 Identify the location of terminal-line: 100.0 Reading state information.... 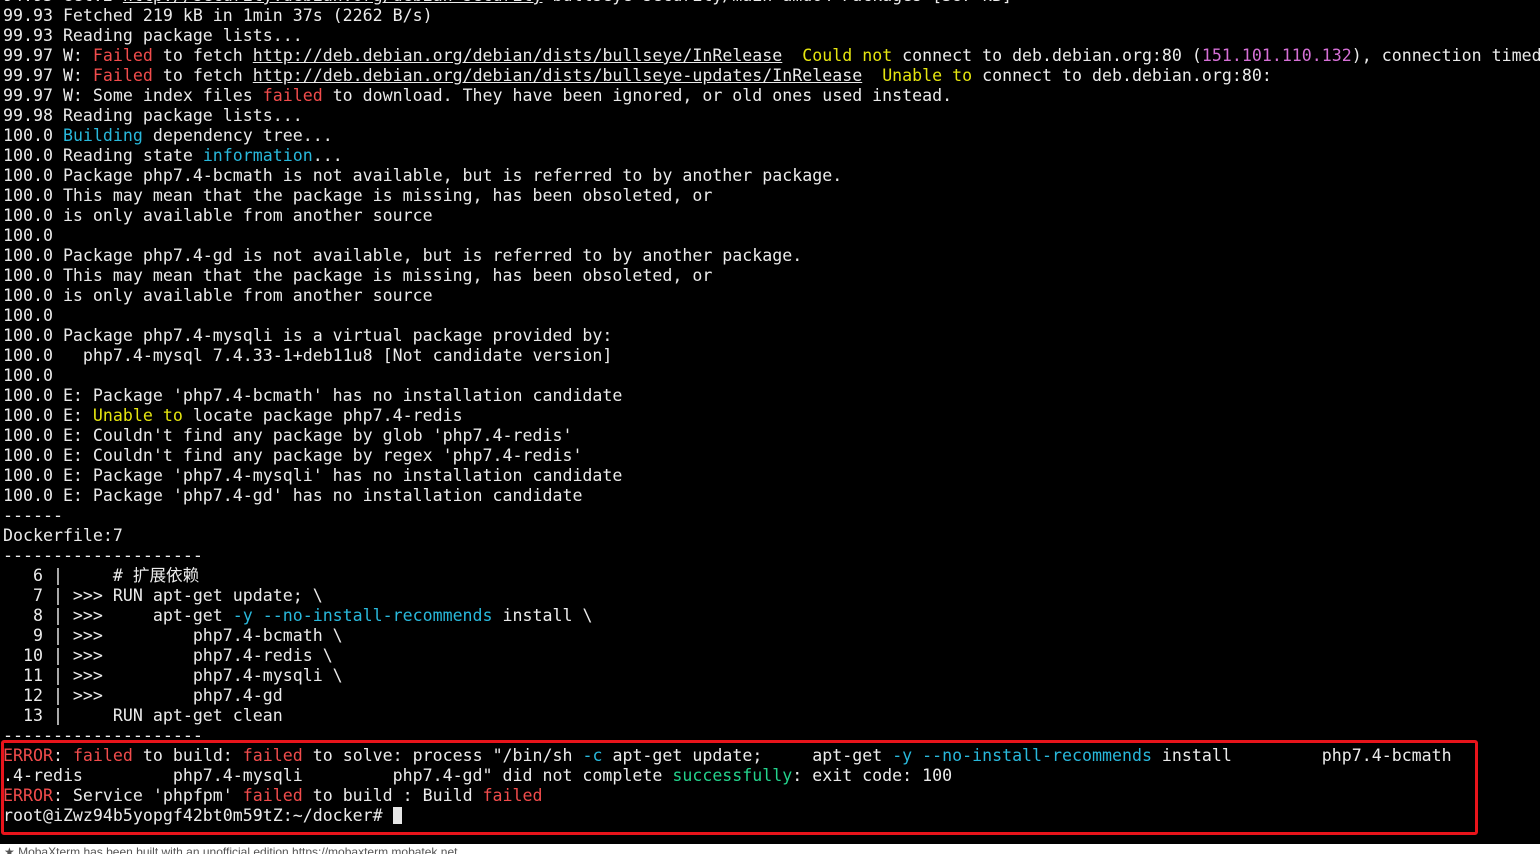
(771, 156).